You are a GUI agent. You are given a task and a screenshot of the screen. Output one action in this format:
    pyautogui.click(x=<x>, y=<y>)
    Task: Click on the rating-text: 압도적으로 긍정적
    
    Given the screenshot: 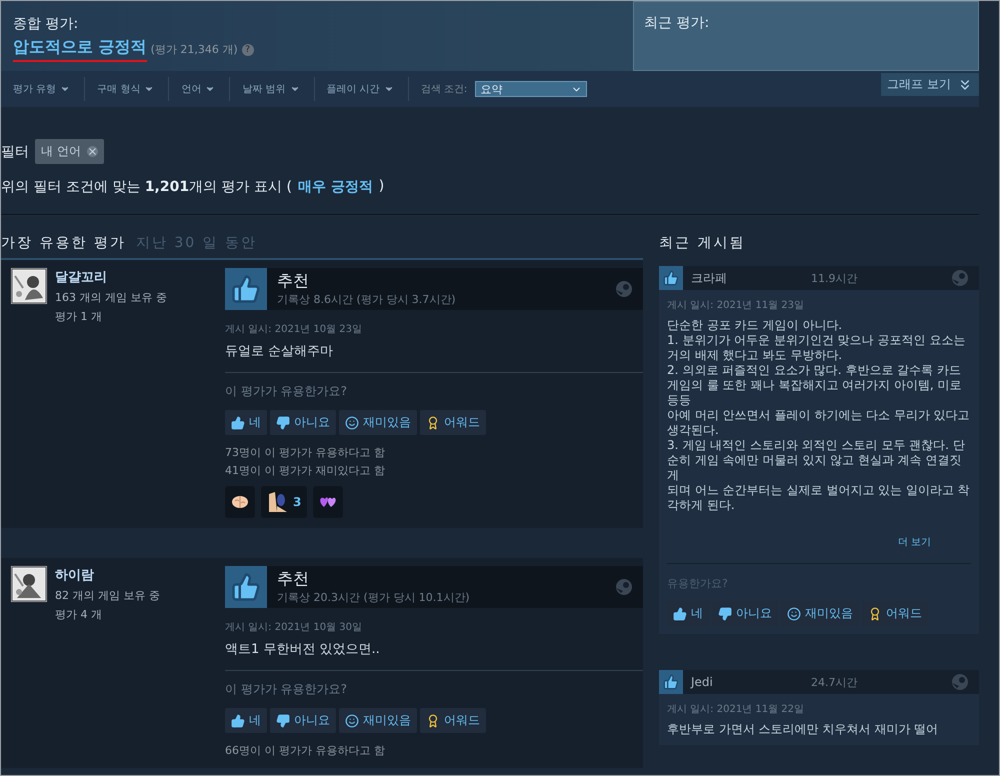 What is the action you would take?
    pyautogui.click(x=80, y=49)
    